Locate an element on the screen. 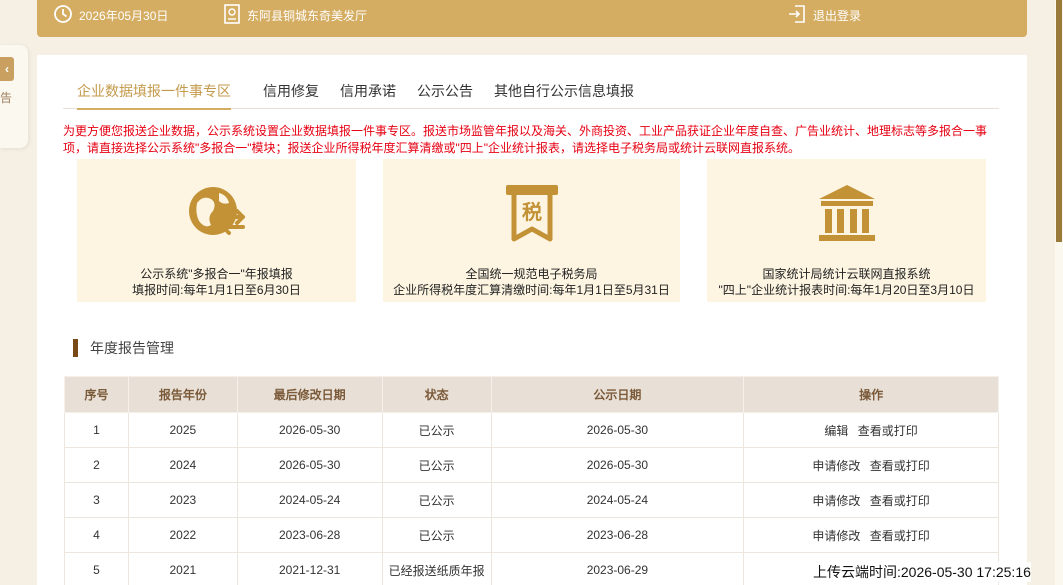 The height and width of the screenshot is (585, 1063). top-bar: 2026年05月30日 东阿县铜城东奇美发厅 退出登录 is located at coordinates (532, 18).